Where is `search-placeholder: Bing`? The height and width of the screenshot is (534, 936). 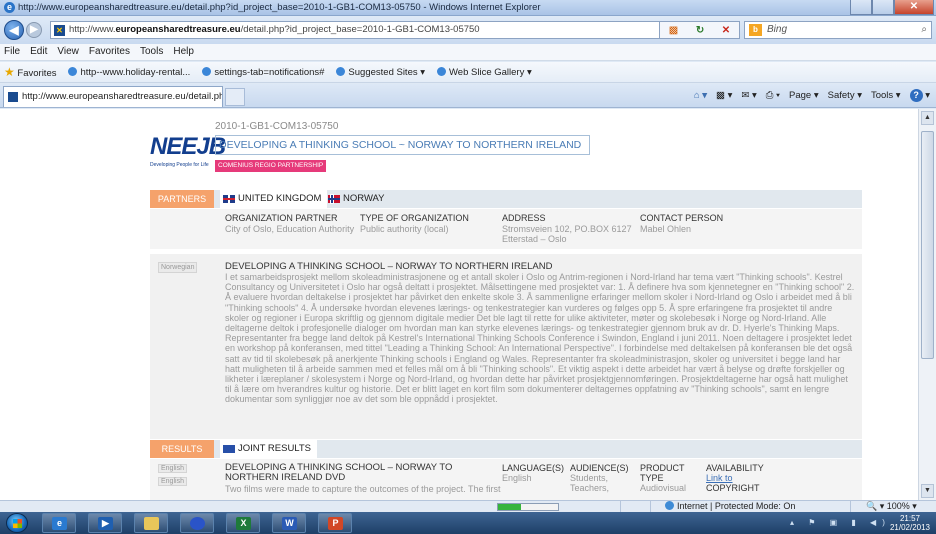
search-placeholder: Bing is located at coordinates (777, 29).